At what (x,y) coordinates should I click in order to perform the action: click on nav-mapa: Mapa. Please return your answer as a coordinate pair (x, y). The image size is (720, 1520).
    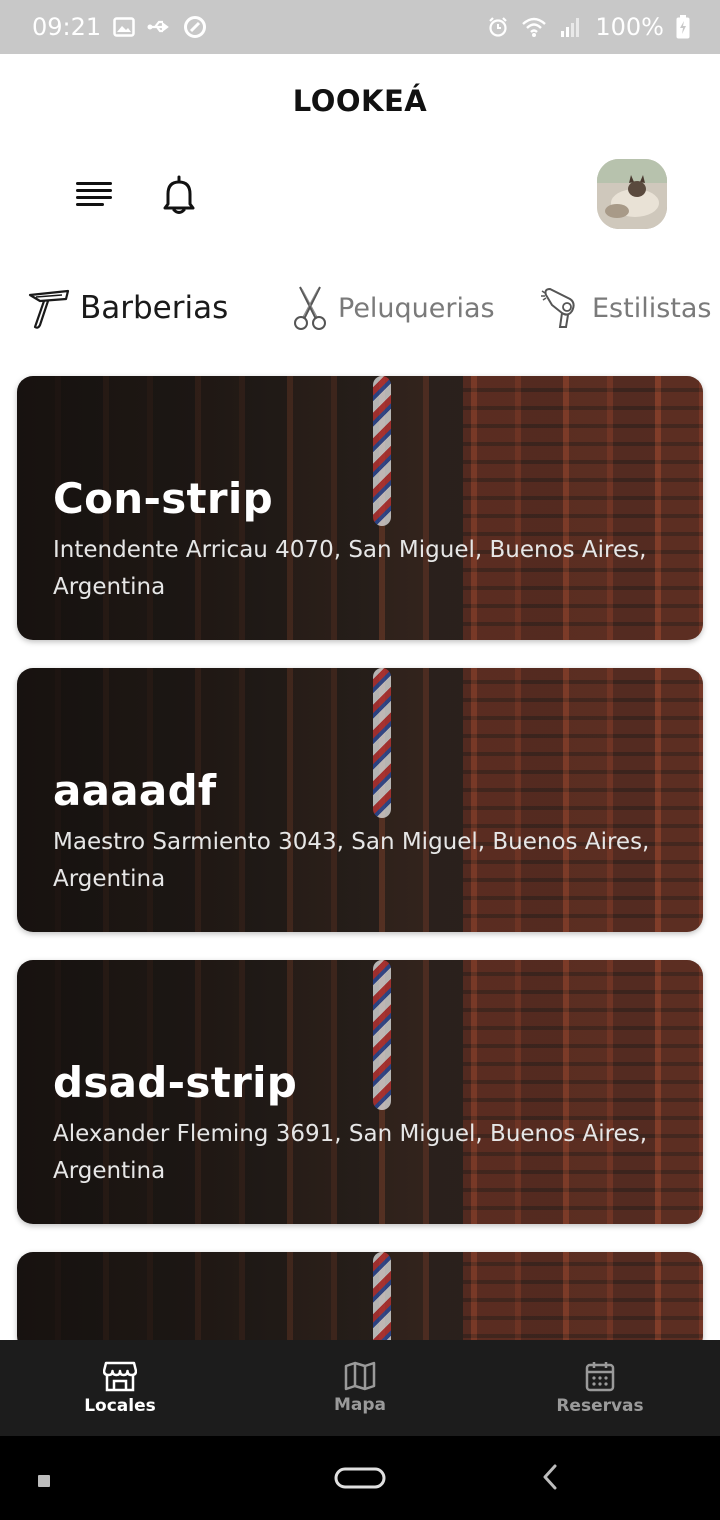
    Looking at the image, I should click on (360, 1388).